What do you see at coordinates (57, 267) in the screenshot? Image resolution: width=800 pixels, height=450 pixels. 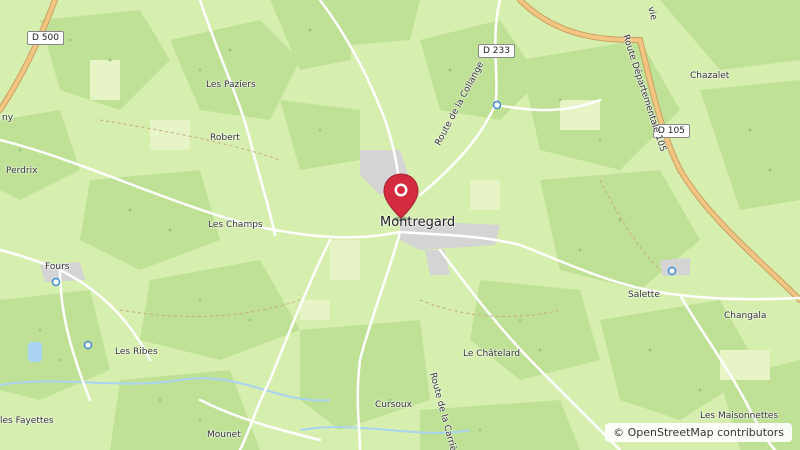 I see `place-label-fours: Fours` at bounding box center [57, 267].